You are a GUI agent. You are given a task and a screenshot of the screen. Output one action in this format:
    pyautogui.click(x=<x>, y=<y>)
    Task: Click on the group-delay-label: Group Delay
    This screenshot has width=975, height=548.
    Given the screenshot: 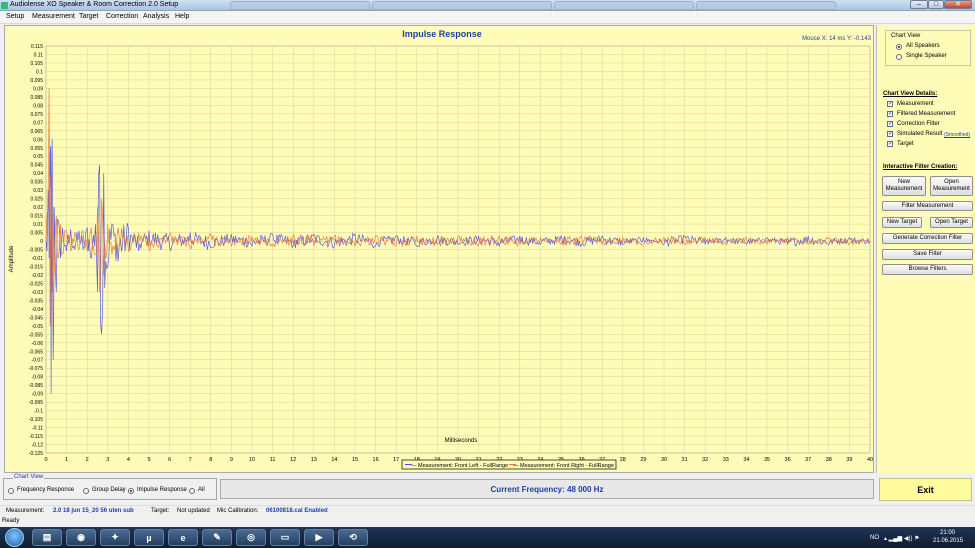 What is the action you would take?
    pyautogui.click(x=109, y=490)
    